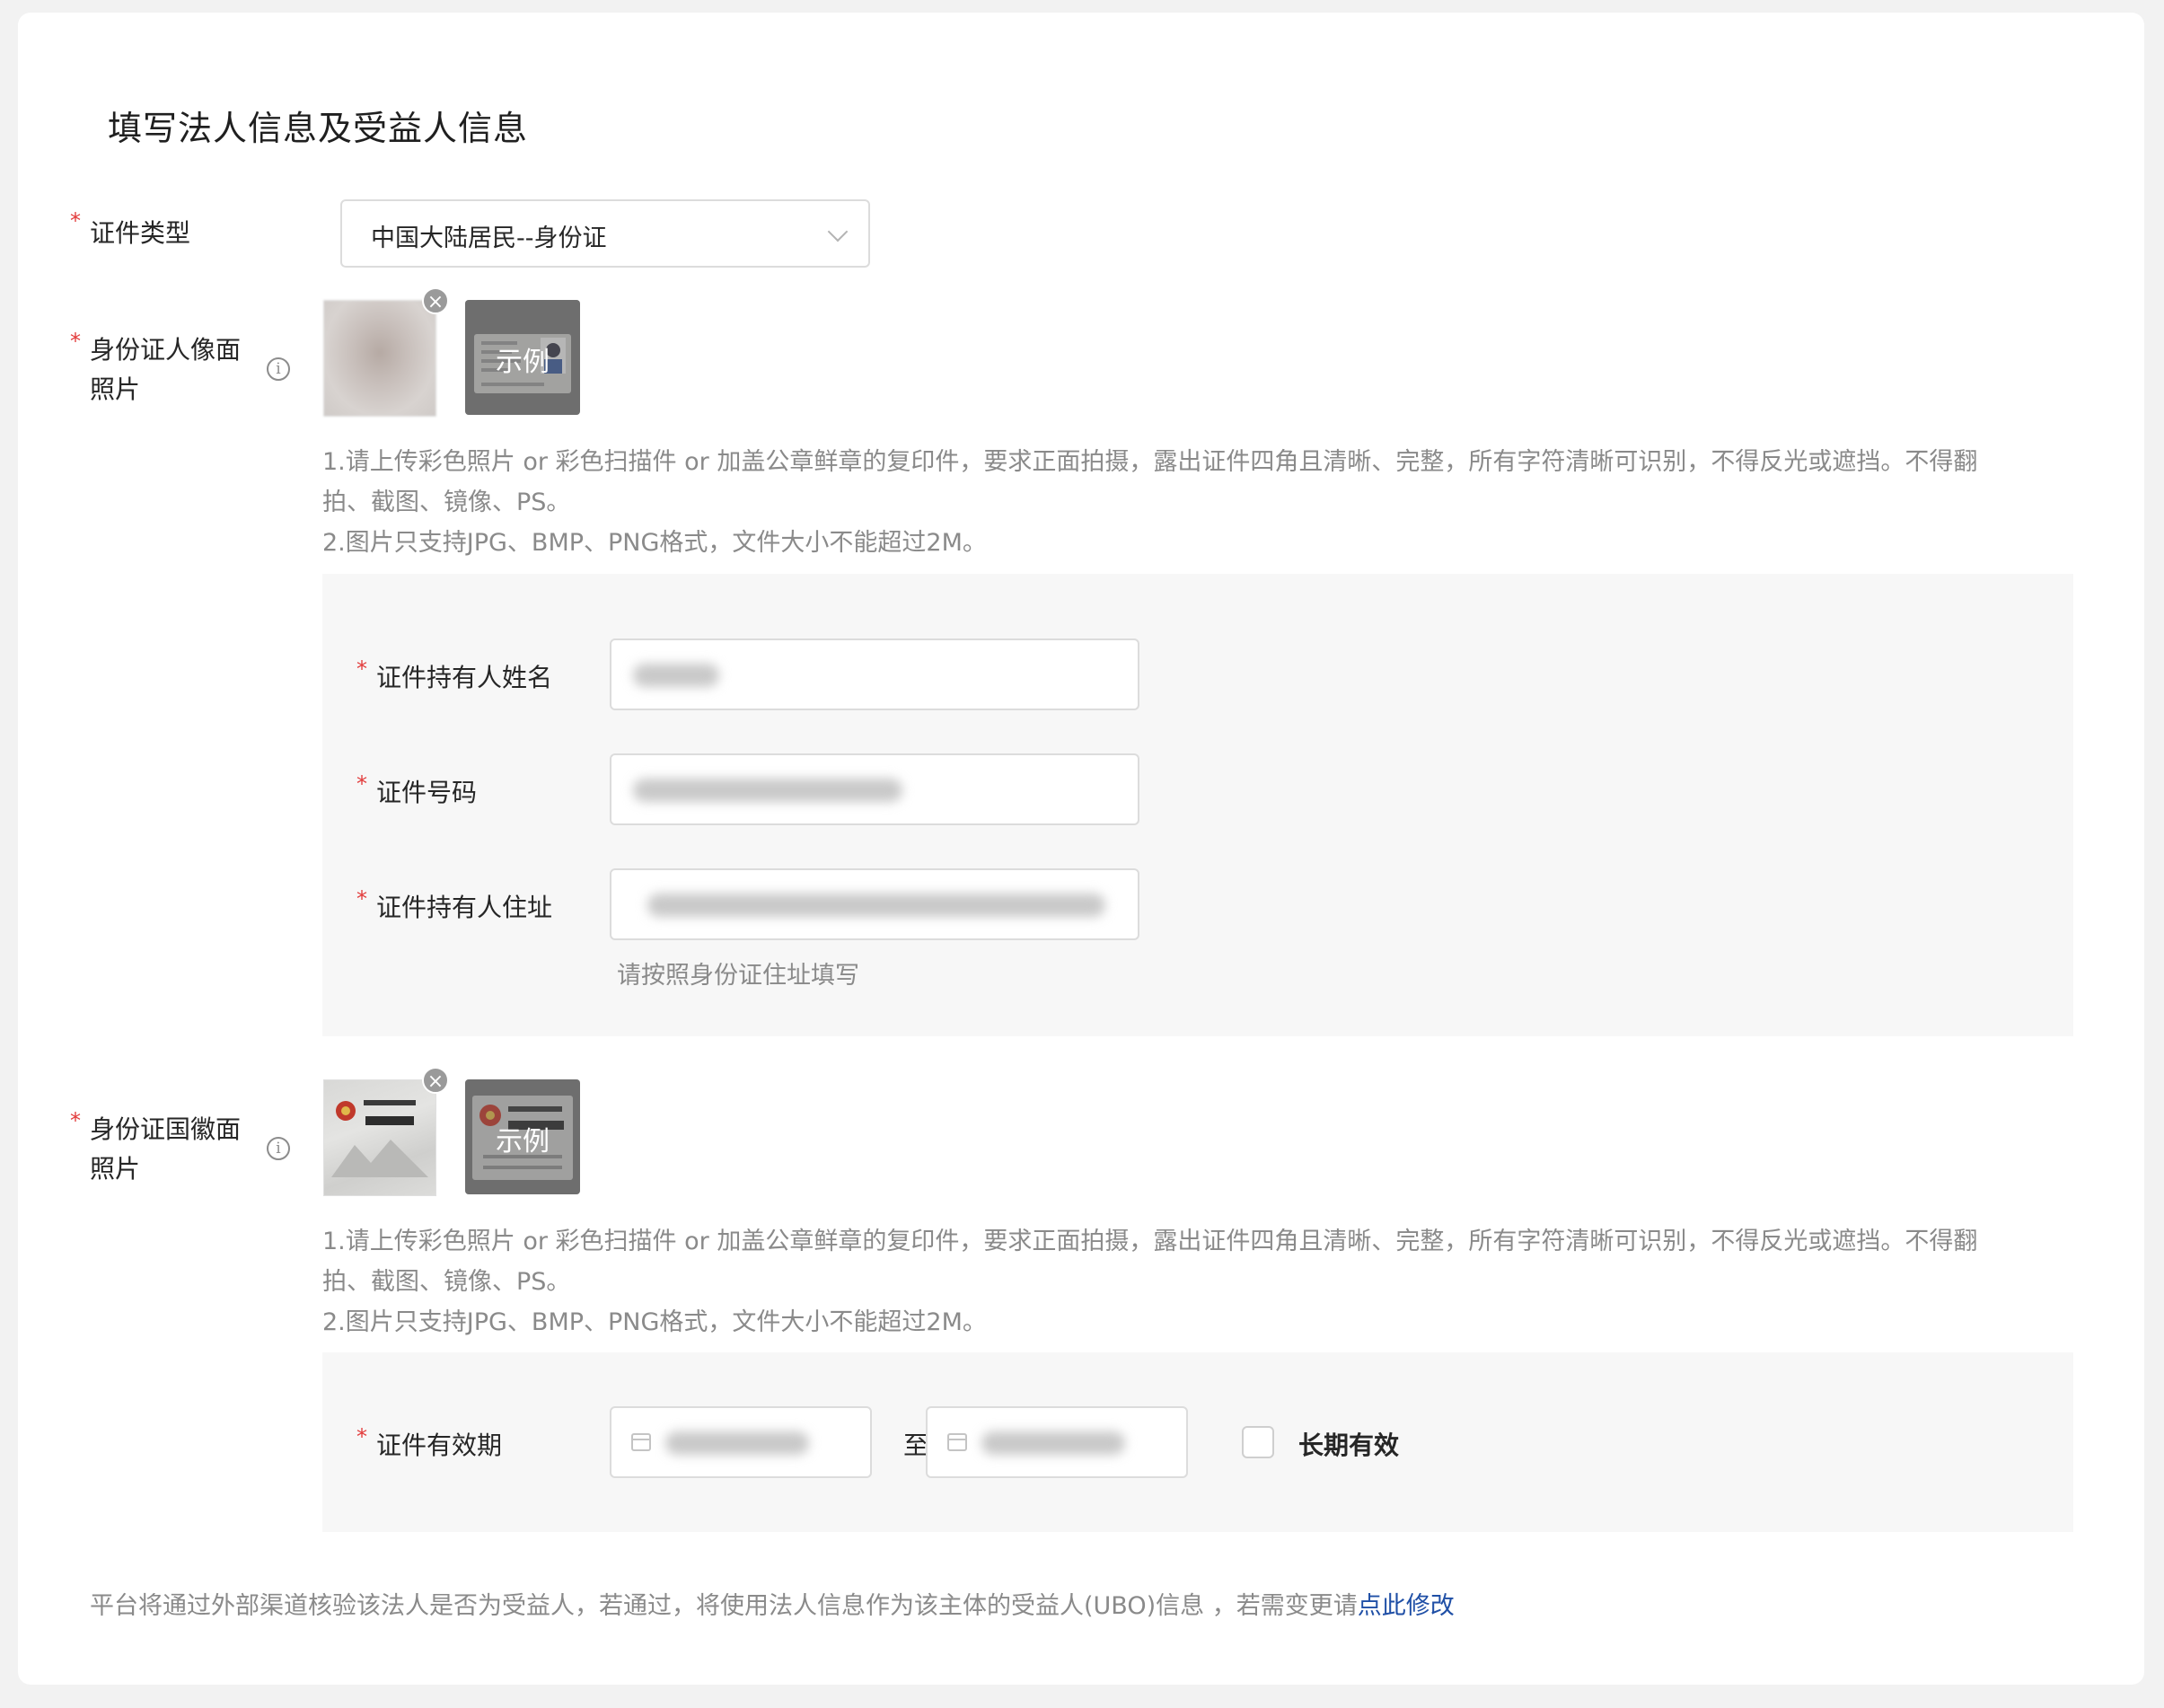 The width and height of the screenshot is (2164, 1708). What do you see at coordinates (318, 128) in the screenshot?
I see `page-title: 填写法人信息及受益人信息` at bounding box center [318, 128].